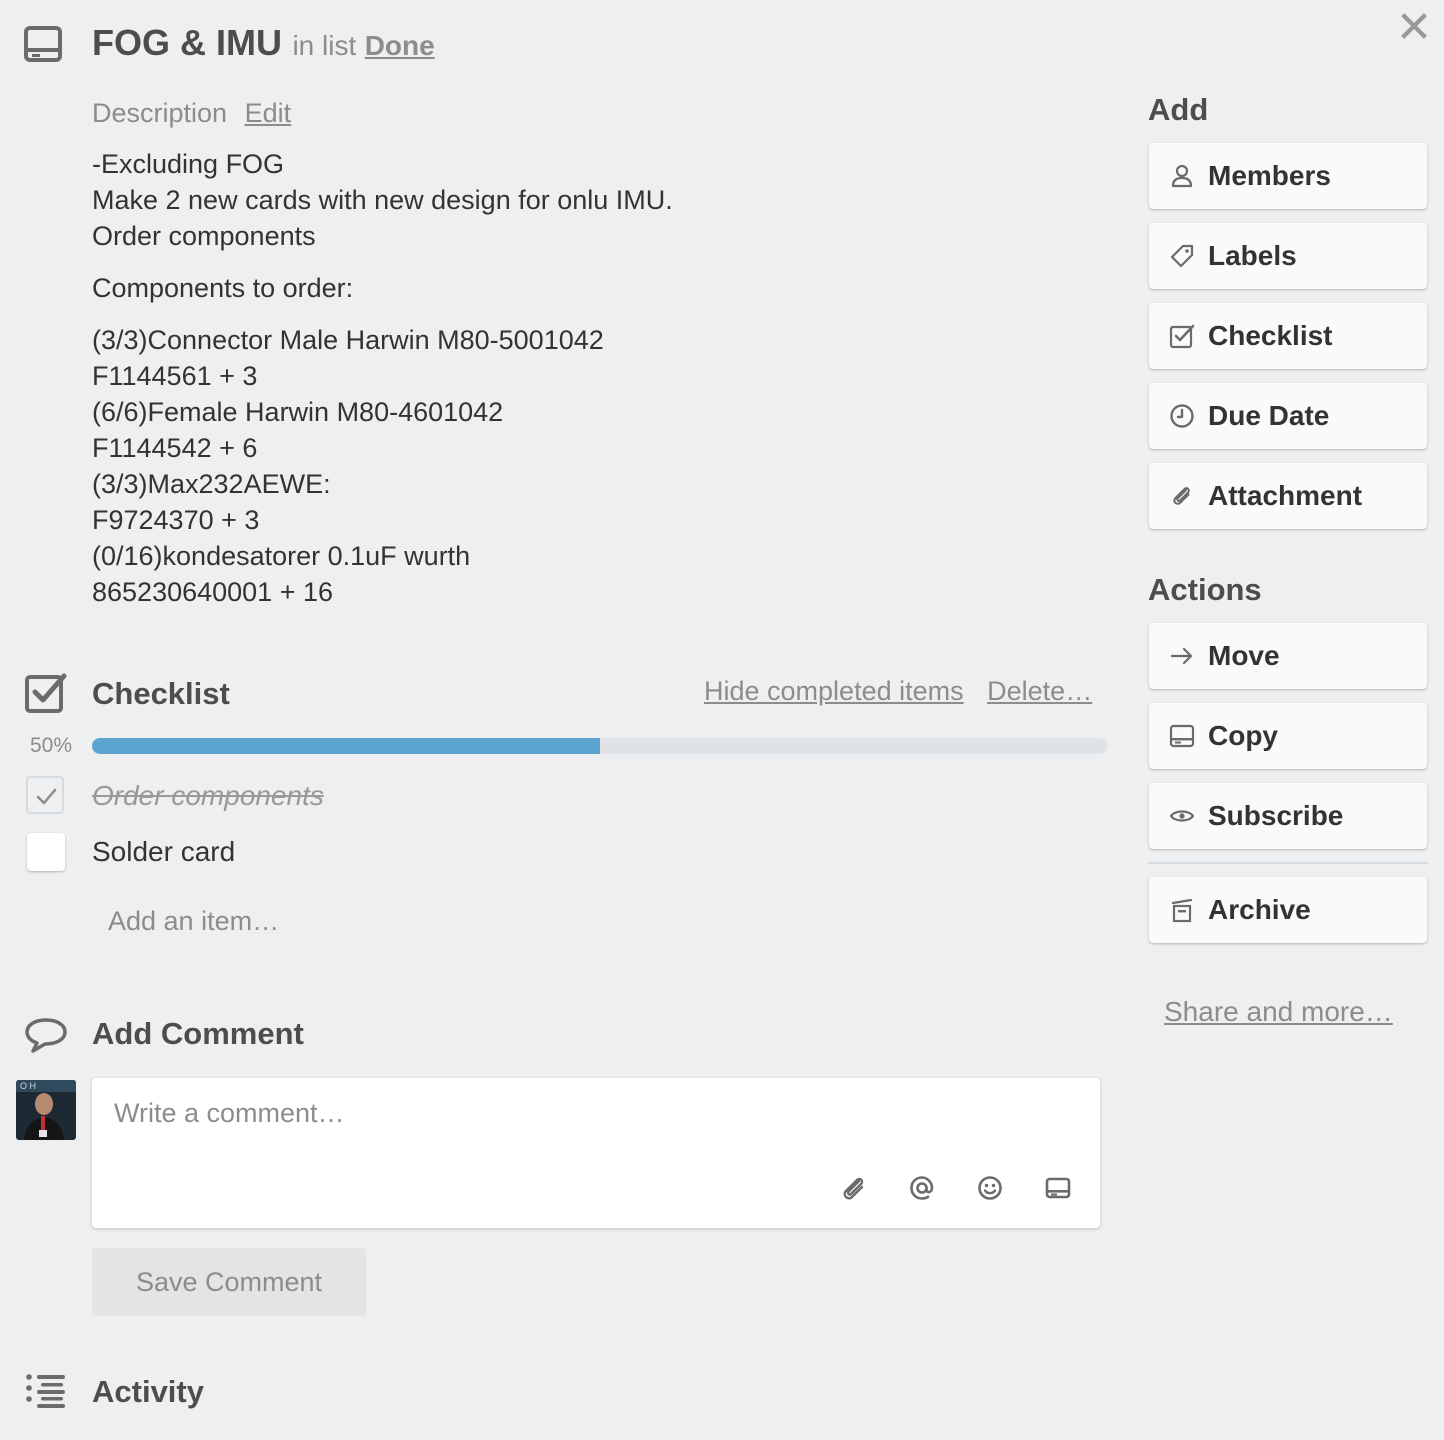 The image size is (1444, 1440). I want to click on check-icon, so click(46, 796).